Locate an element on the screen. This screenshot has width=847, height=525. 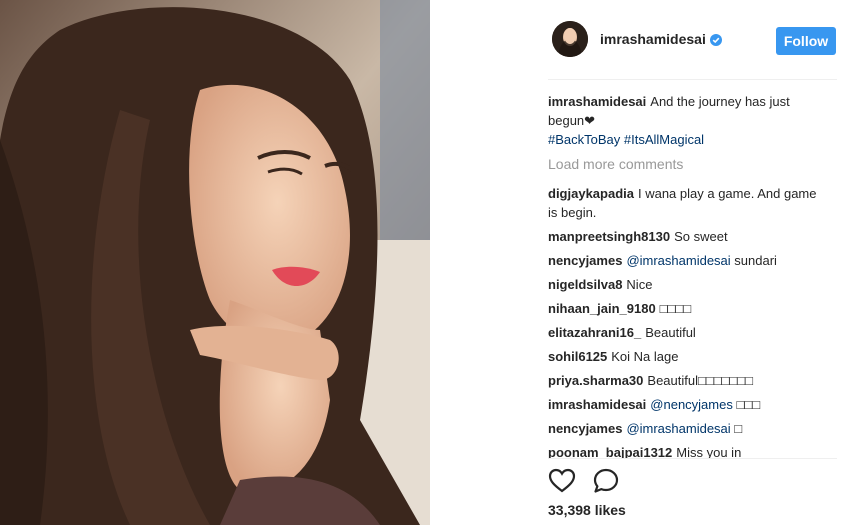
comment-mention: @nencyjames is located at coordinates (691, 404).